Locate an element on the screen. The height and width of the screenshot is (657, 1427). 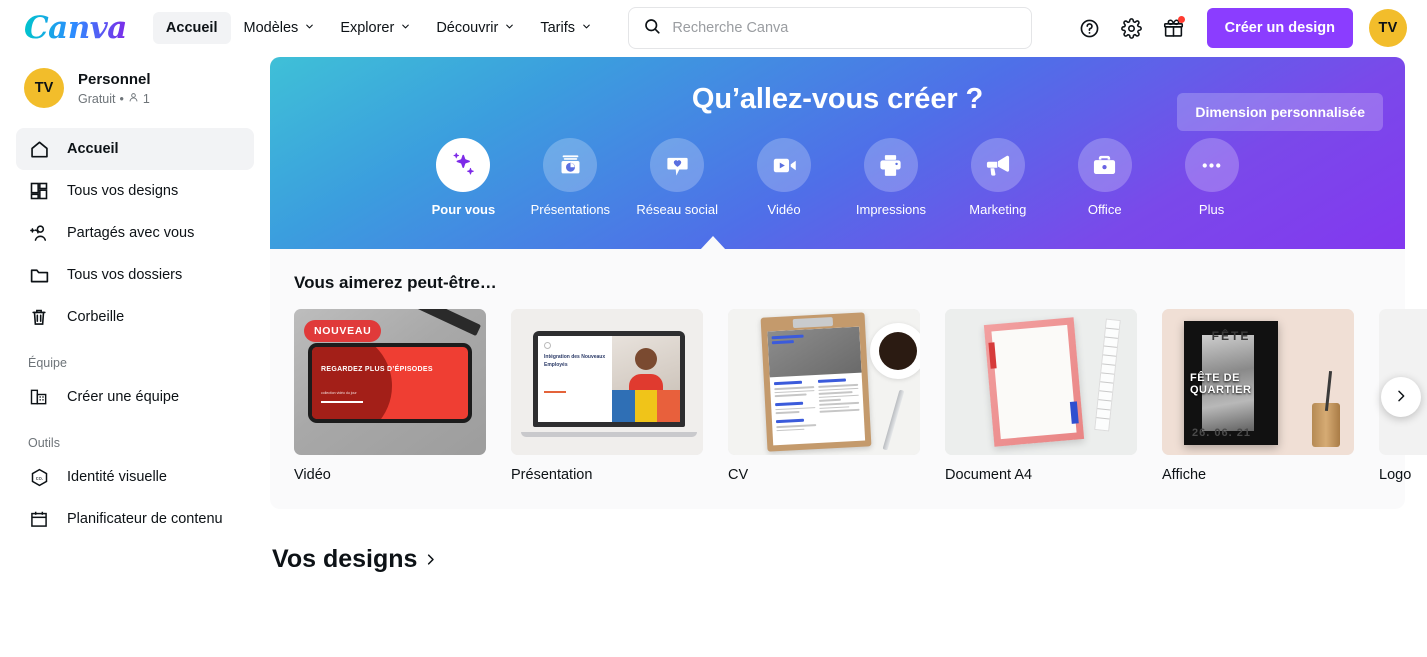
hero-category-label: Marketing is located at coordinates (998, 209).